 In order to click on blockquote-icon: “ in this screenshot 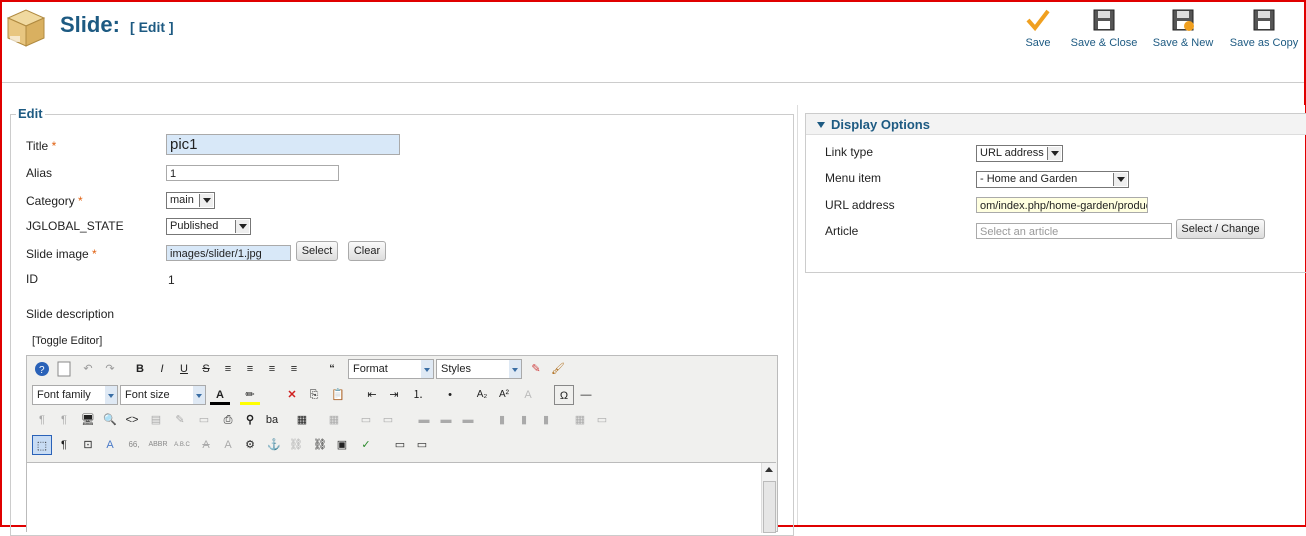, I will do `click(332, 369)`.